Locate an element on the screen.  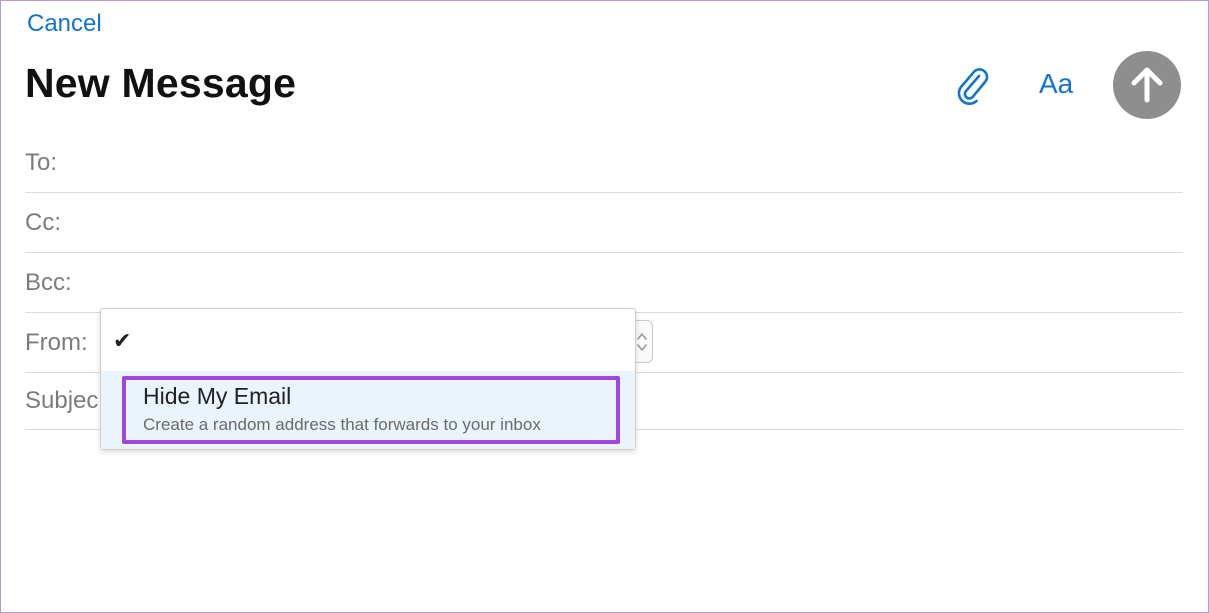
format-button: Aa is located at coordinates (1056, 84).